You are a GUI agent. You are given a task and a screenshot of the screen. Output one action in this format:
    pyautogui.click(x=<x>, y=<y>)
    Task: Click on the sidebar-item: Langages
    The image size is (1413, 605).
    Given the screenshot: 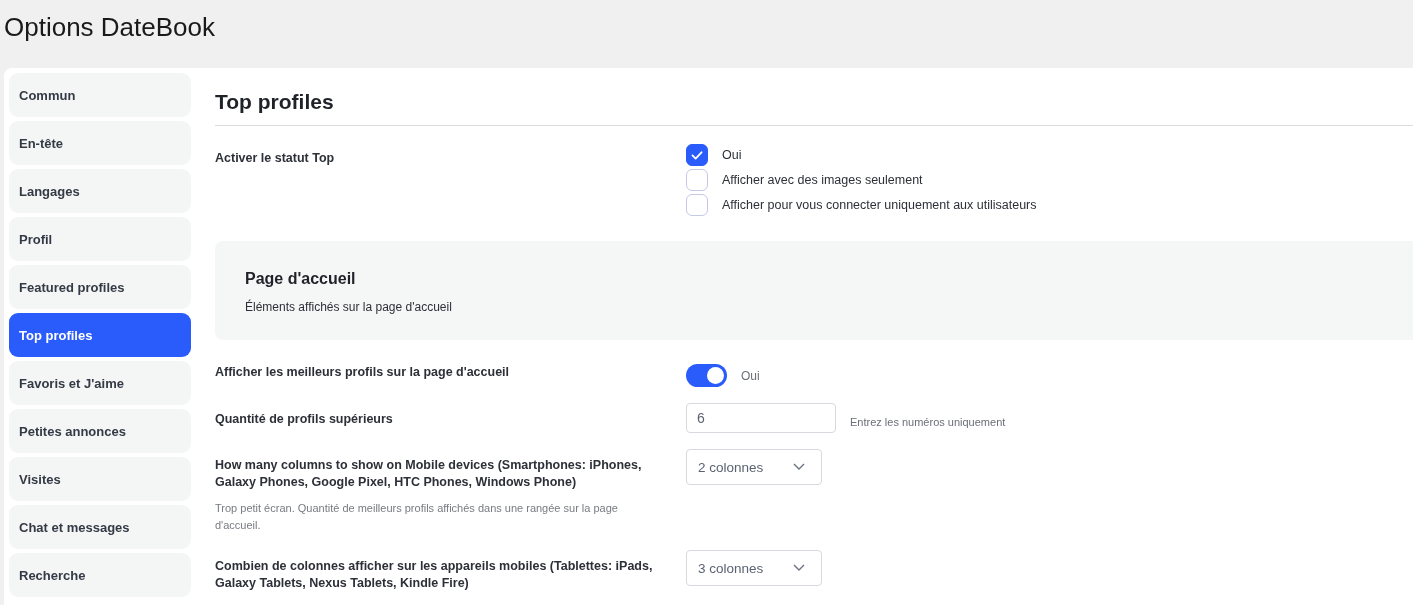 What is the action you would take?
    pyautogui.click(x=100, y=191)
    